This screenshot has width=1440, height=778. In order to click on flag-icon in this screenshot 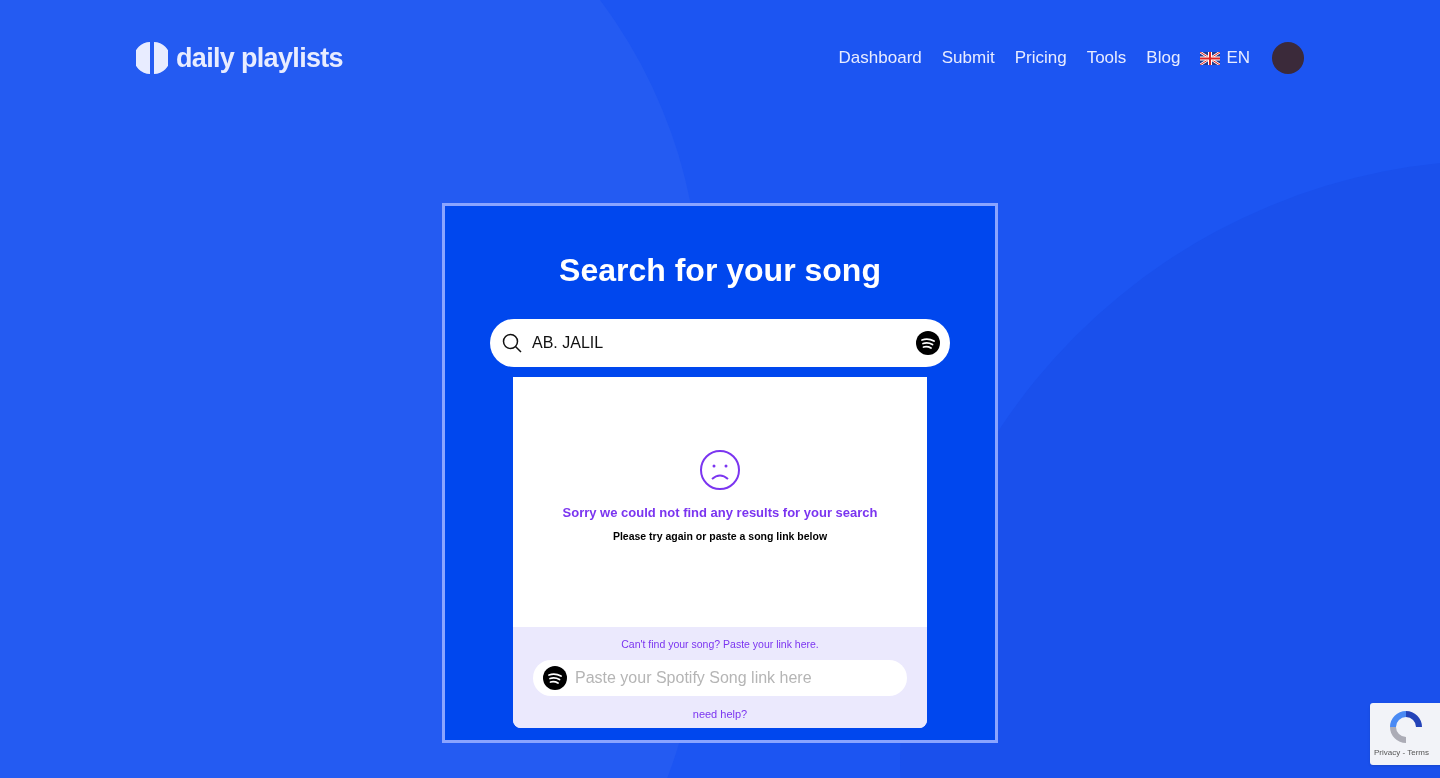, I will do `click(1210, 58)`.